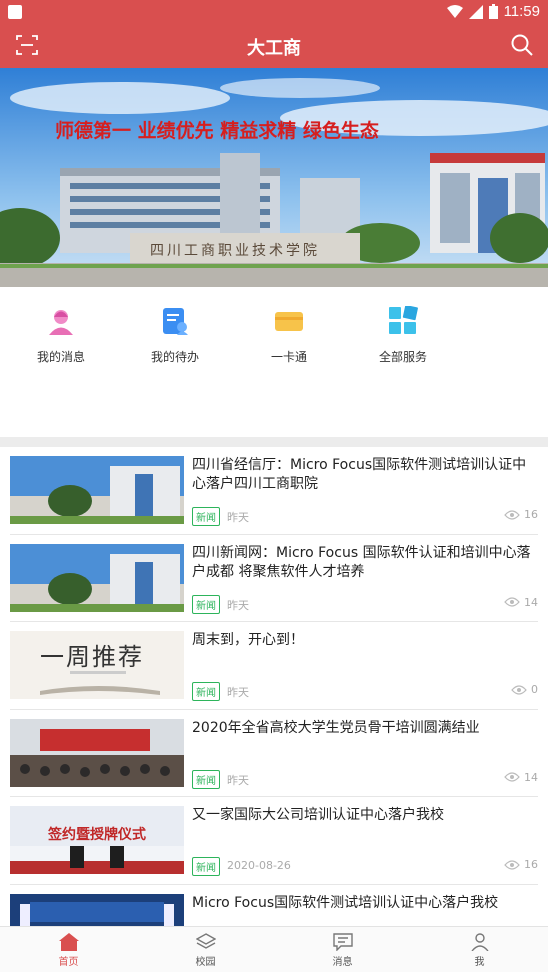 This screenshot has height=973, width=548. What do you see at coordinates (521, 11) in the screenshot?
I see `clock: 11:59` at bounding box center [521, 11].